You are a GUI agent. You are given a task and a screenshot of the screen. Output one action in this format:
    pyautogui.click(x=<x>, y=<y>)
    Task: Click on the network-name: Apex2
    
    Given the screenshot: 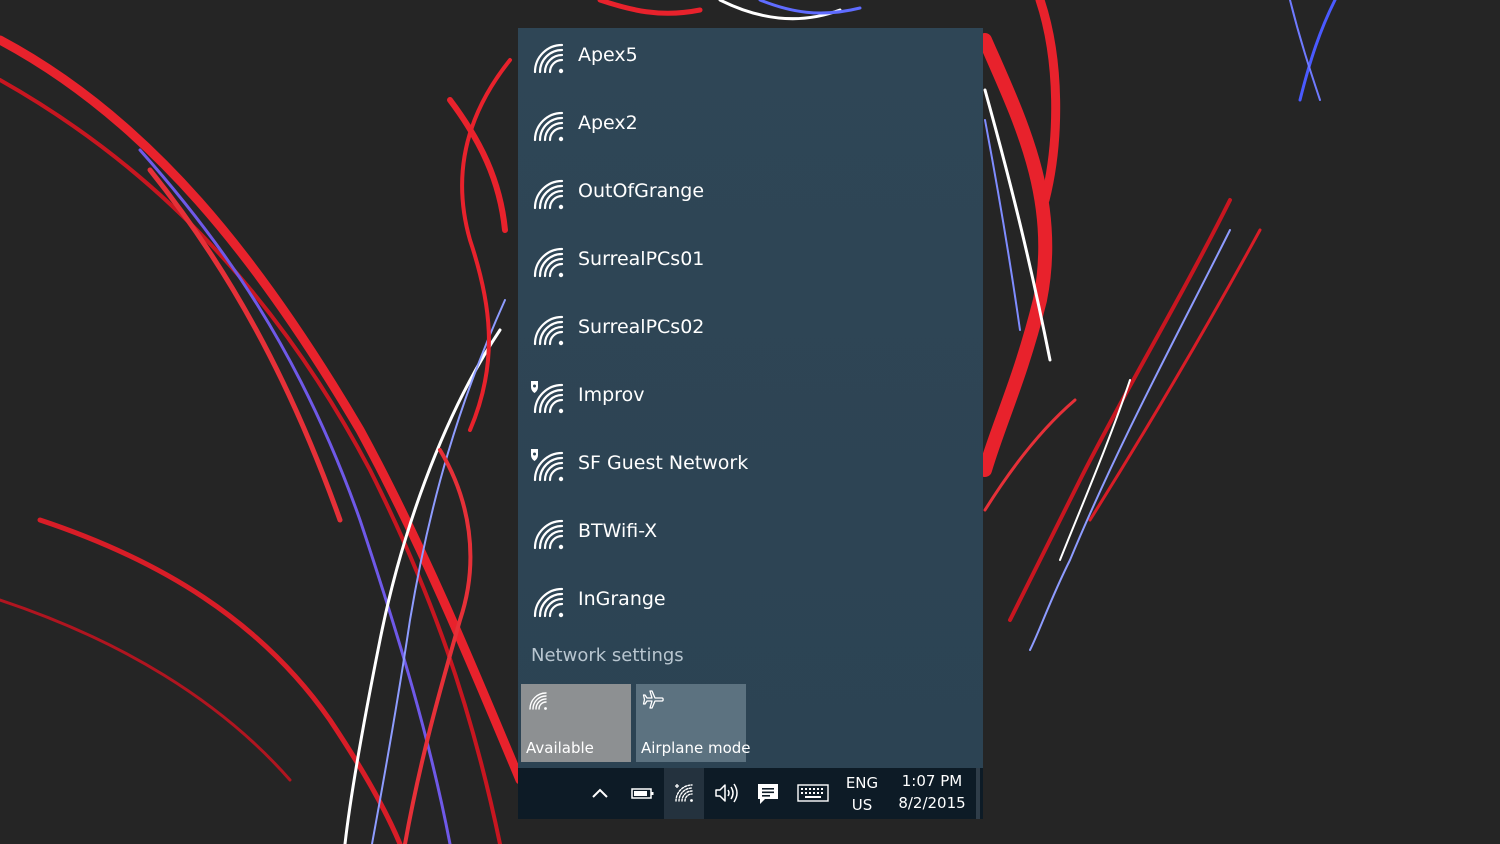 What is the action you would take?
    pyautogui.click(x=608, y=123)
    